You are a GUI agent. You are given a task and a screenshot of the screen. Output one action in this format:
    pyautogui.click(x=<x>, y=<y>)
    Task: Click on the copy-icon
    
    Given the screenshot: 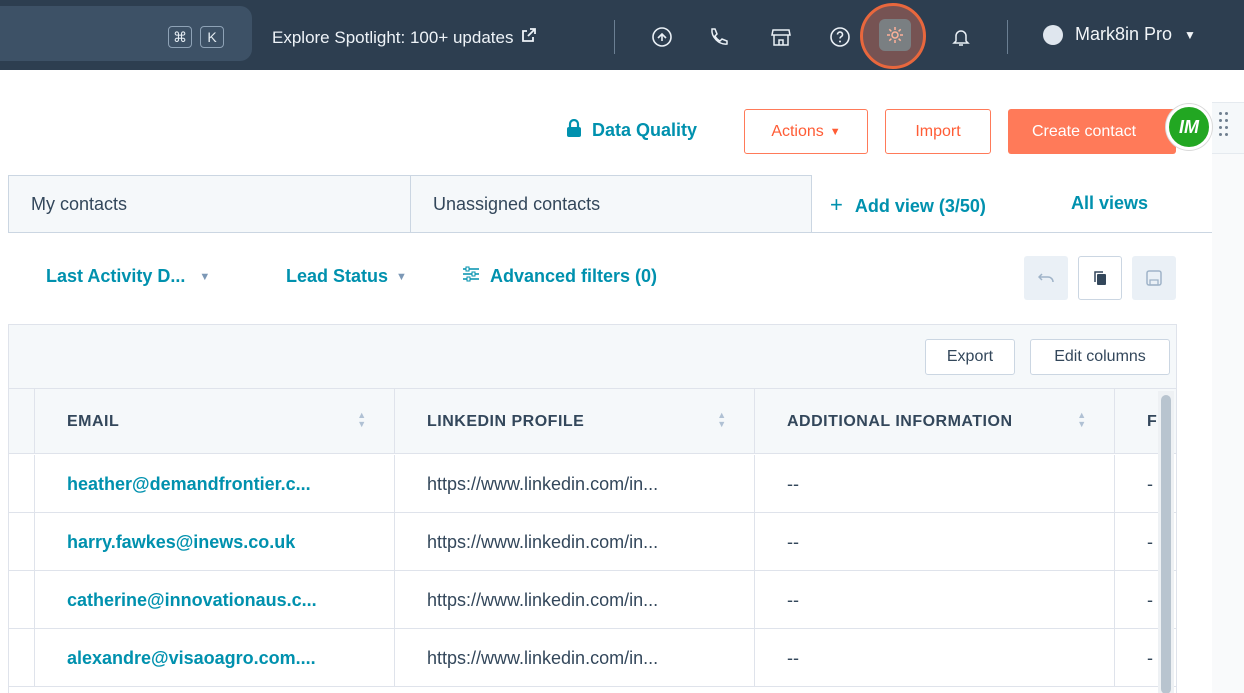 What is the action you would take?
    pyautogui.click(x=1100, y=278)
    